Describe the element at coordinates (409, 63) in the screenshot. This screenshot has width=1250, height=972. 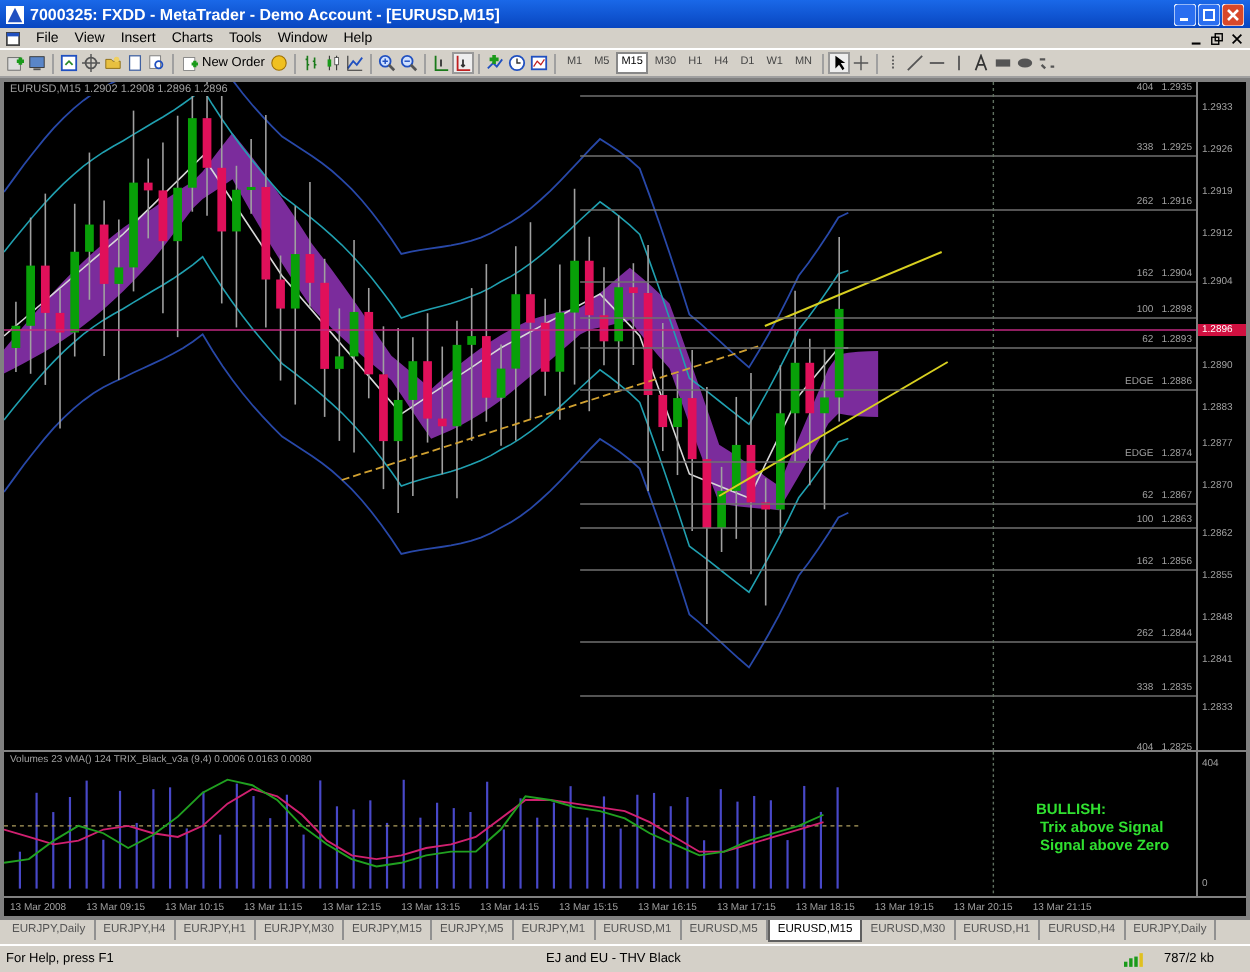
I see `zoom-out-icon` at that location.